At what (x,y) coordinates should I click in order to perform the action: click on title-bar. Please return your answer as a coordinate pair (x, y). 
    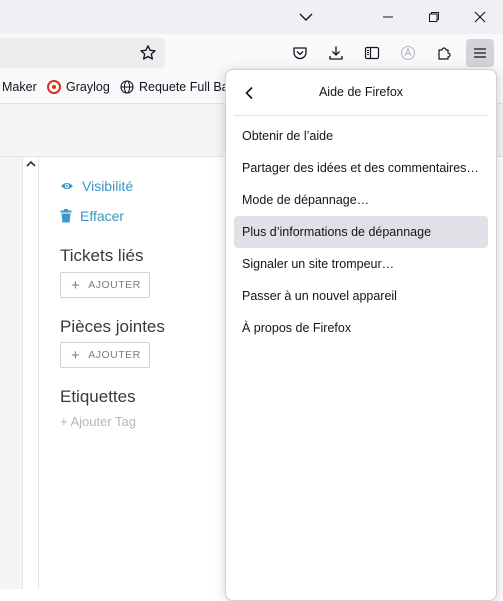
    Looking at the image, I should click on (251, 17).